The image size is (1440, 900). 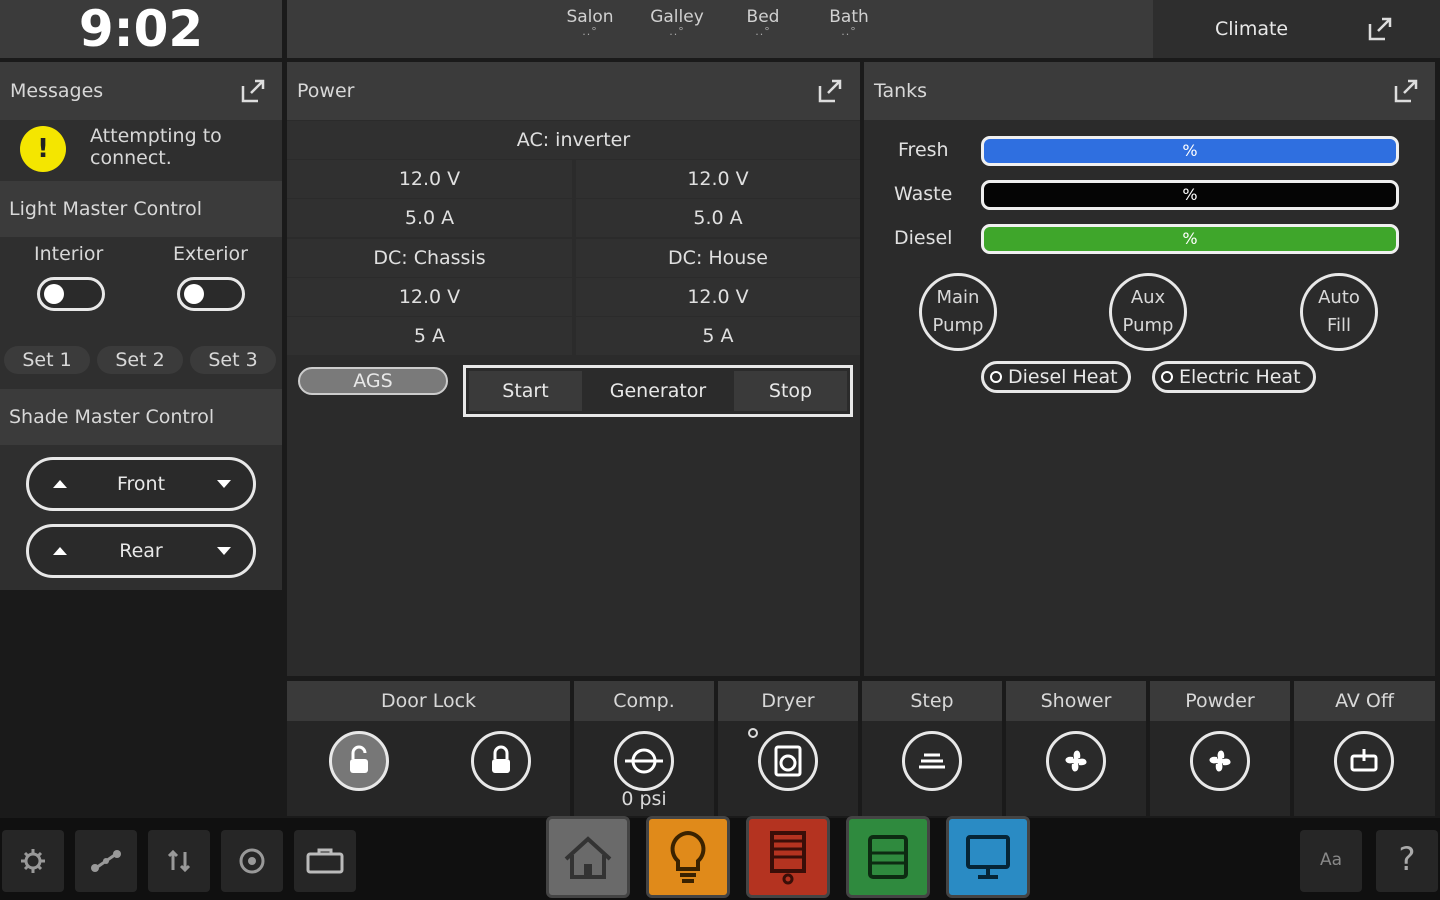 I want to click on toolbox-icon, so click(x=325, y=861).